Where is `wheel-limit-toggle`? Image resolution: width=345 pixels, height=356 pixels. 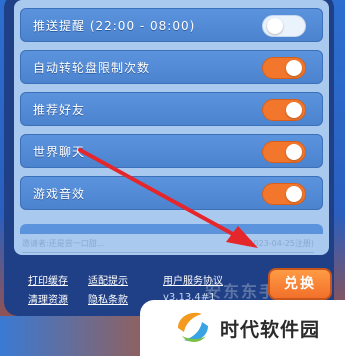 wheel-limit-toggle is located at coordinates (284, 68).